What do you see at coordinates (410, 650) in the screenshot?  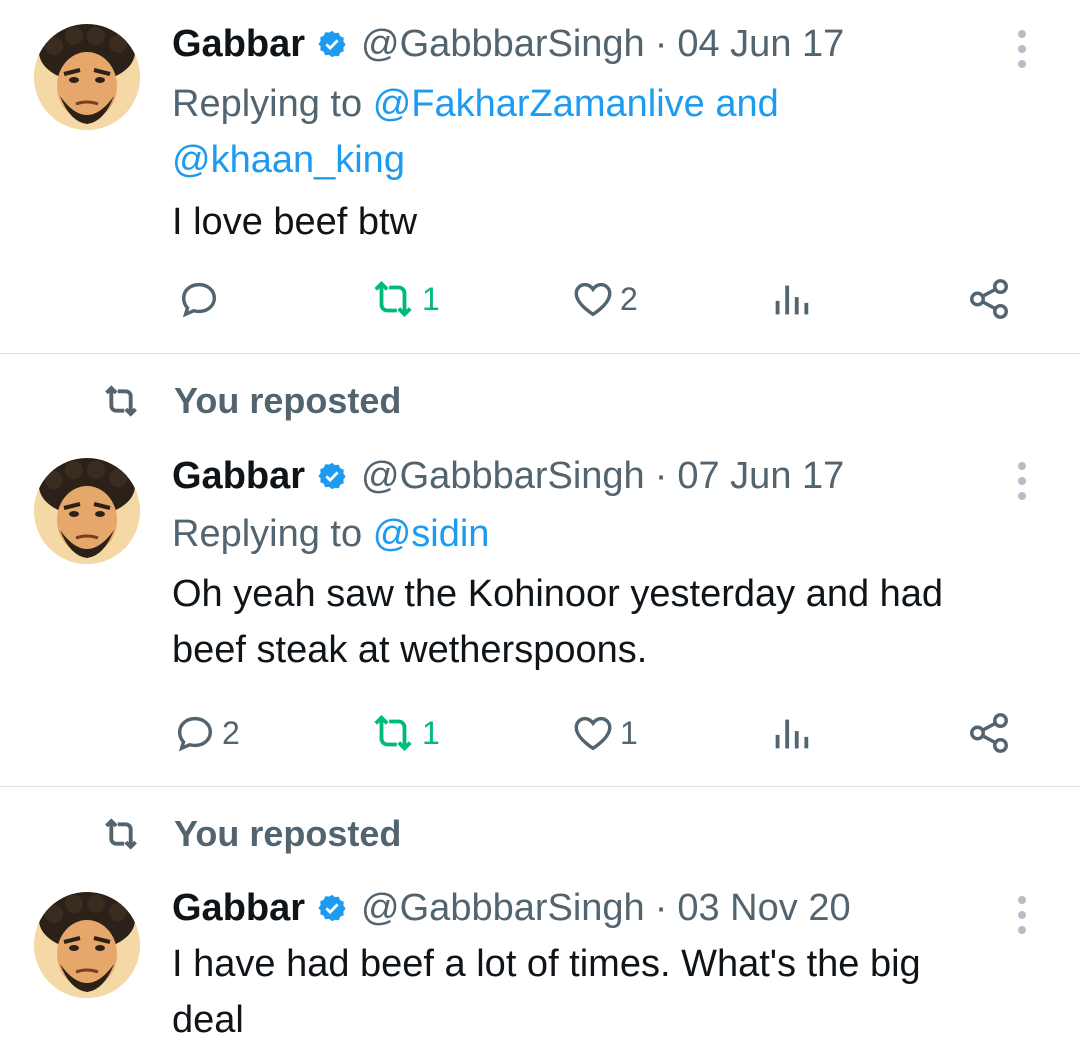 I see `tweet-text-line: beef steak at wetherspoons.` at bounding box center [410, 650].